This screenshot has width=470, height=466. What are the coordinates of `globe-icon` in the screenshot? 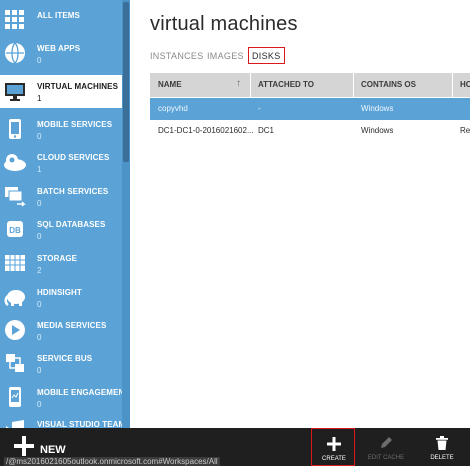 It's located at (15, 53).